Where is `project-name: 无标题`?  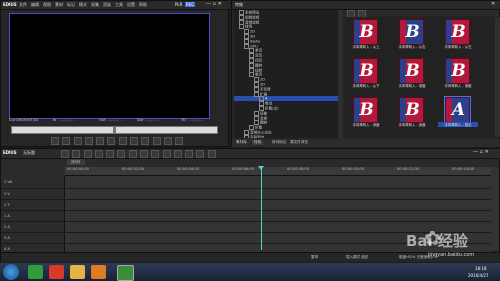
project-name: 无标题 is located at coordinates (29, 152).